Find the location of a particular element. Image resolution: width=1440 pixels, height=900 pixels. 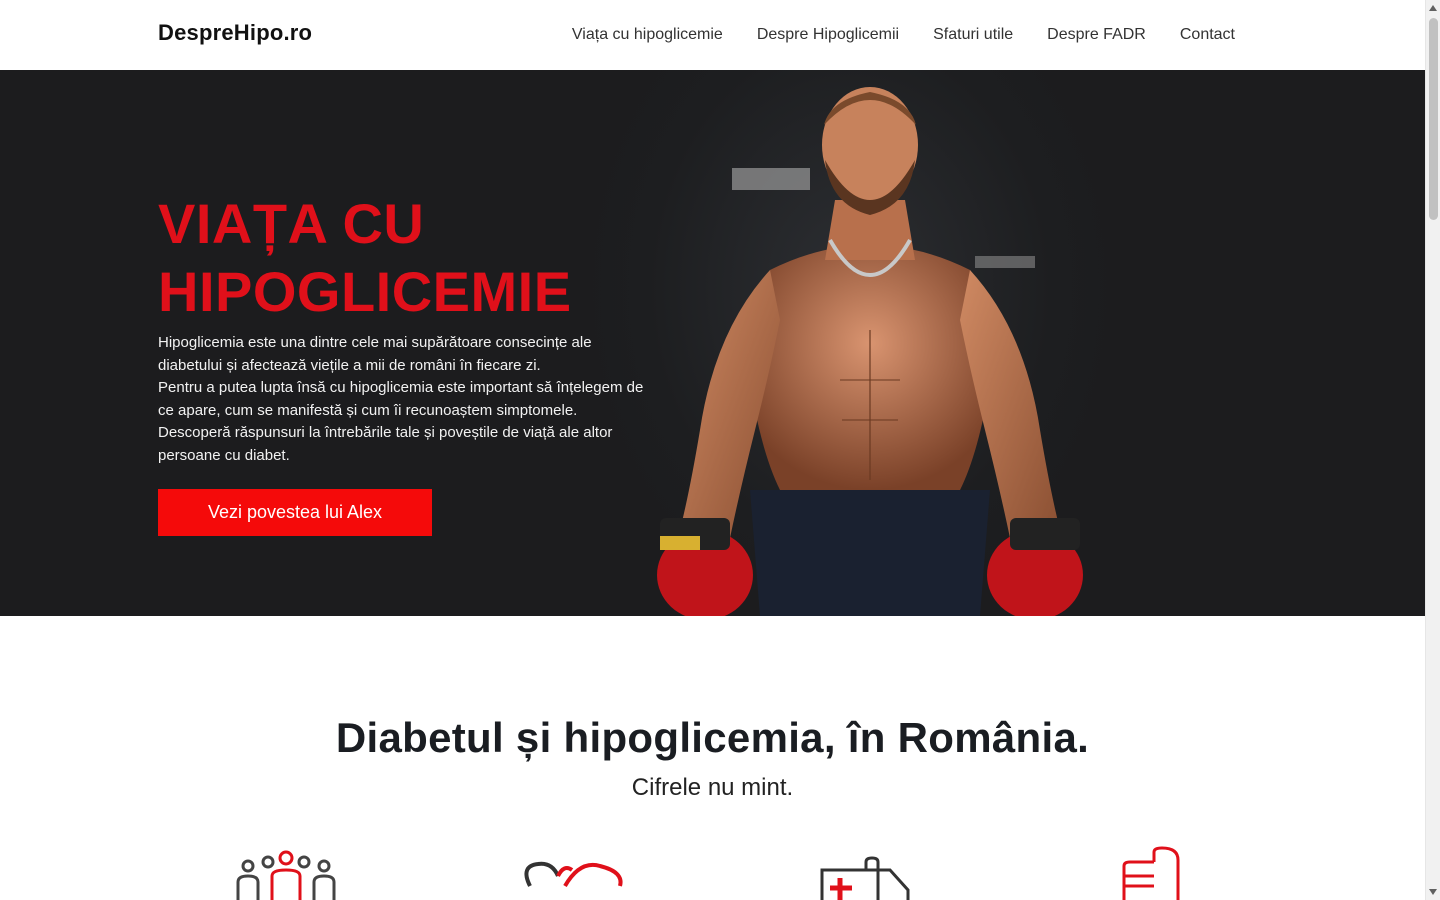

alex-story-button: Vezi povestea lui Alex is located at coordinates (295, 512).